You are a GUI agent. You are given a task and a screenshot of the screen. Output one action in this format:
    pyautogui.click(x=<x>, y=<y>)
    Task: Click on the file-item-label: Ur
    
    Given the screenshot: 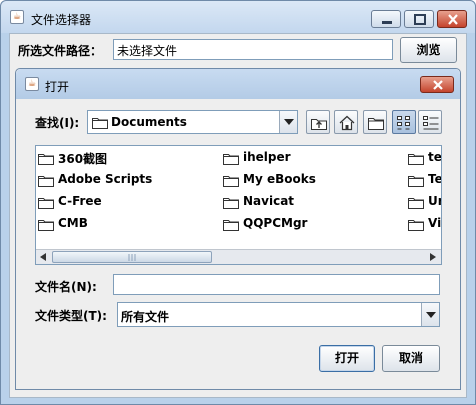 What is the action you would take?
    pyautogui.click(x=434, y=201)
    